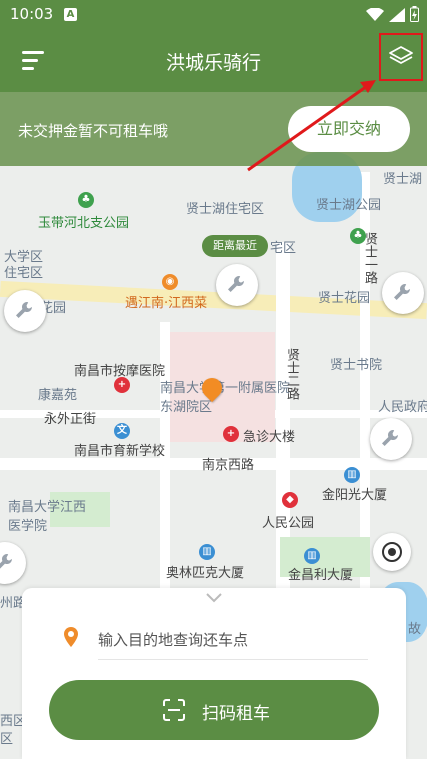  I want to click on map-label: 急诊大楼, so click(269, 437).